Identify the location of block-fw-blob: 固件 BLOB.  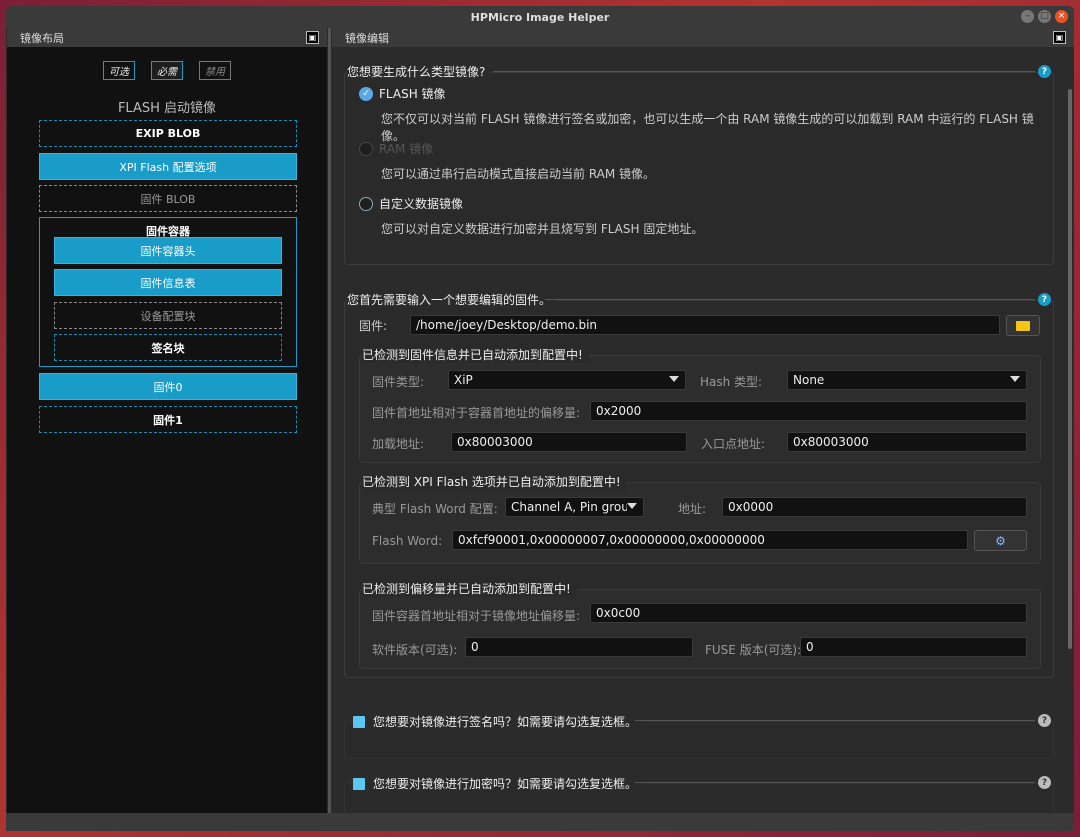
(168, 198).